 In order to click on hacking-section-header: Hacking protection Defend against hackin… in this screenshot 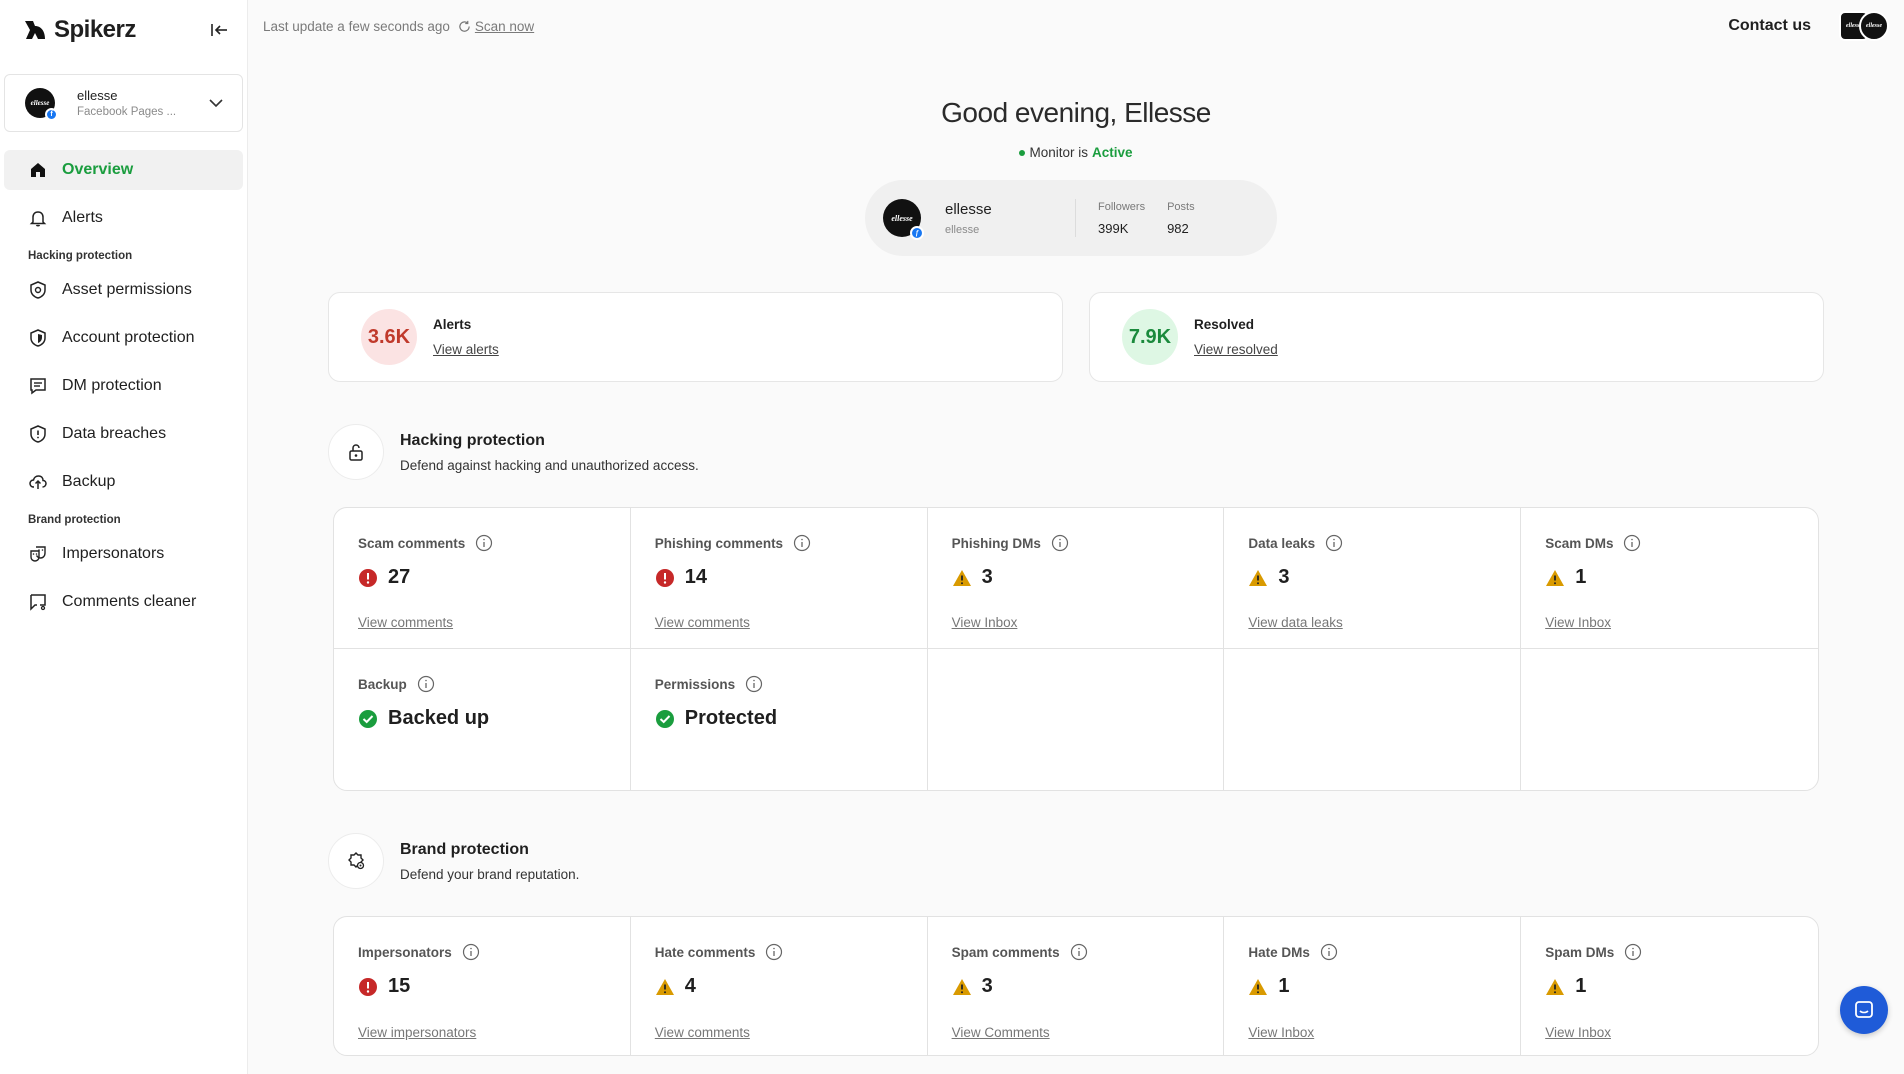, I will do `click(1116, 452)`.